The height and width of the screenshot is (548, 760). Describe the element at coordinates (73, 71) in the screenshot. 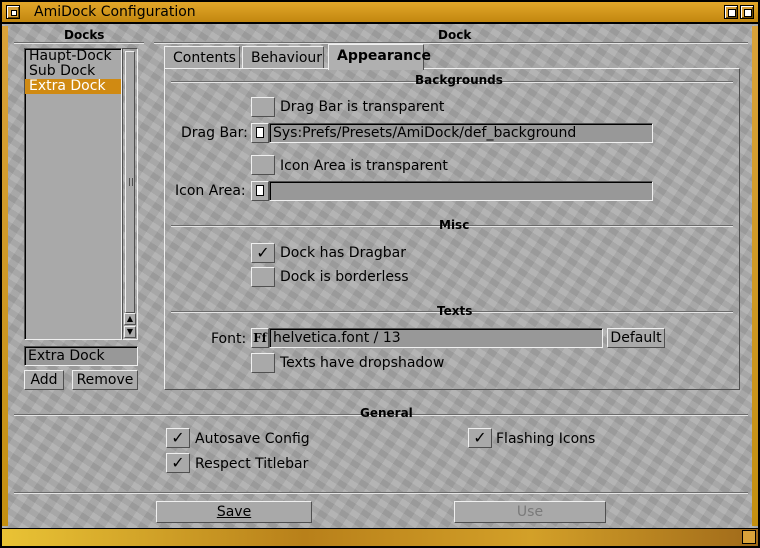

I see `list-item: Sub Dock` at that location.